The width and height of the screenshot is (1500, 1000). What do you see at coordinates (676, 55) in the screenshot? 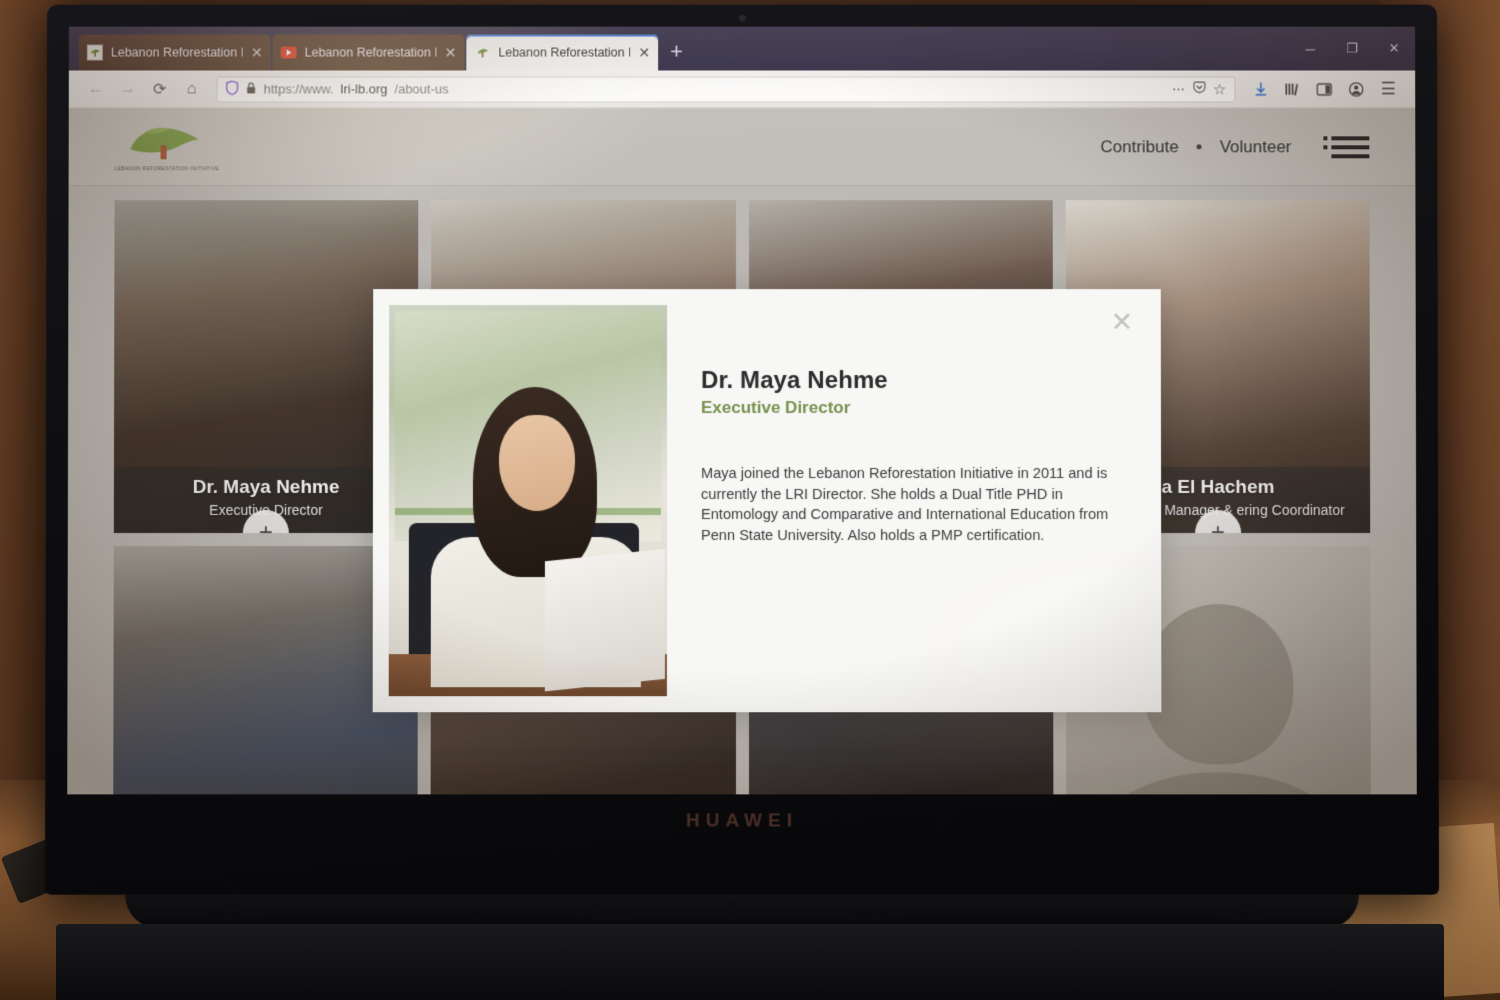
I see `new-tab-button: +` at bounding box center [676, 55].